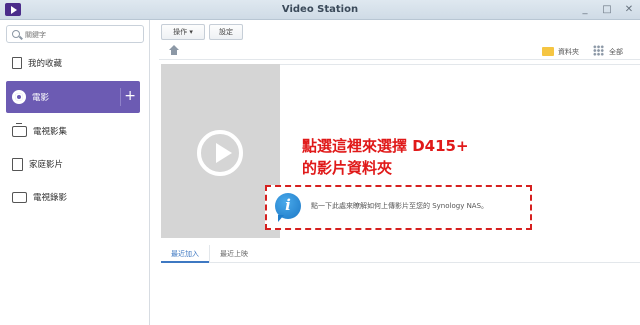 This screenshot has height=325, width=640. Describe the element at coordinates (73, 97) in the screenshot. I see `sidebar-item-movies: 電影 +` at that location.